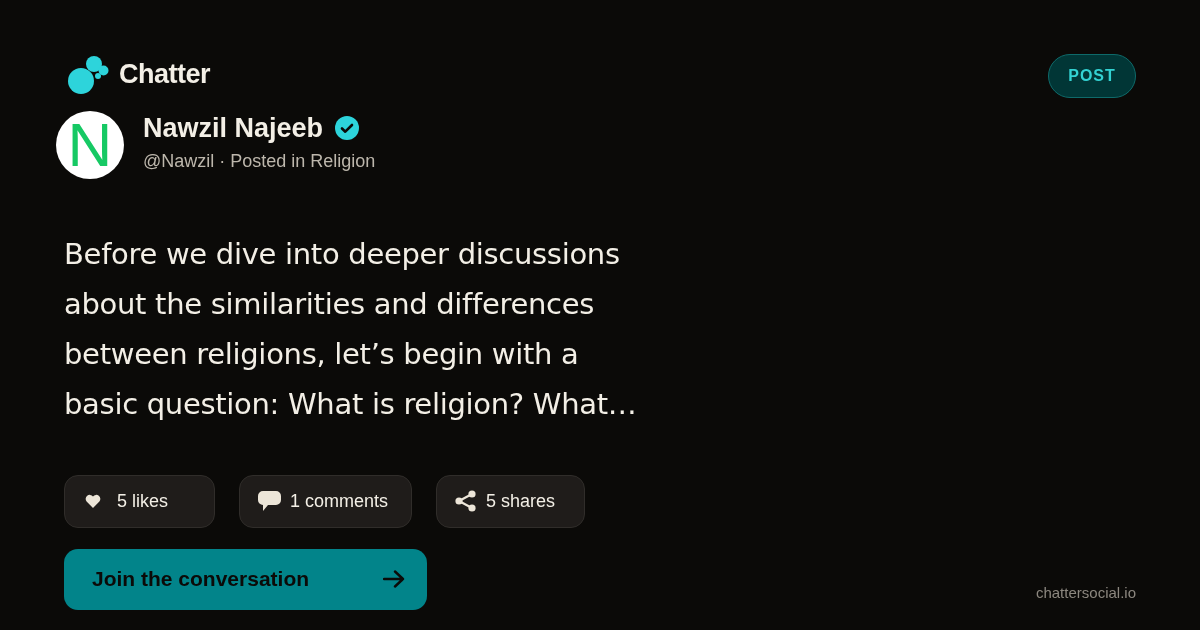 The height and width of the screenshot is (630, 1200). Describe the element at coordinates (510, 501) in the screenshot. I see `shares-button: 5 shares` at that location.